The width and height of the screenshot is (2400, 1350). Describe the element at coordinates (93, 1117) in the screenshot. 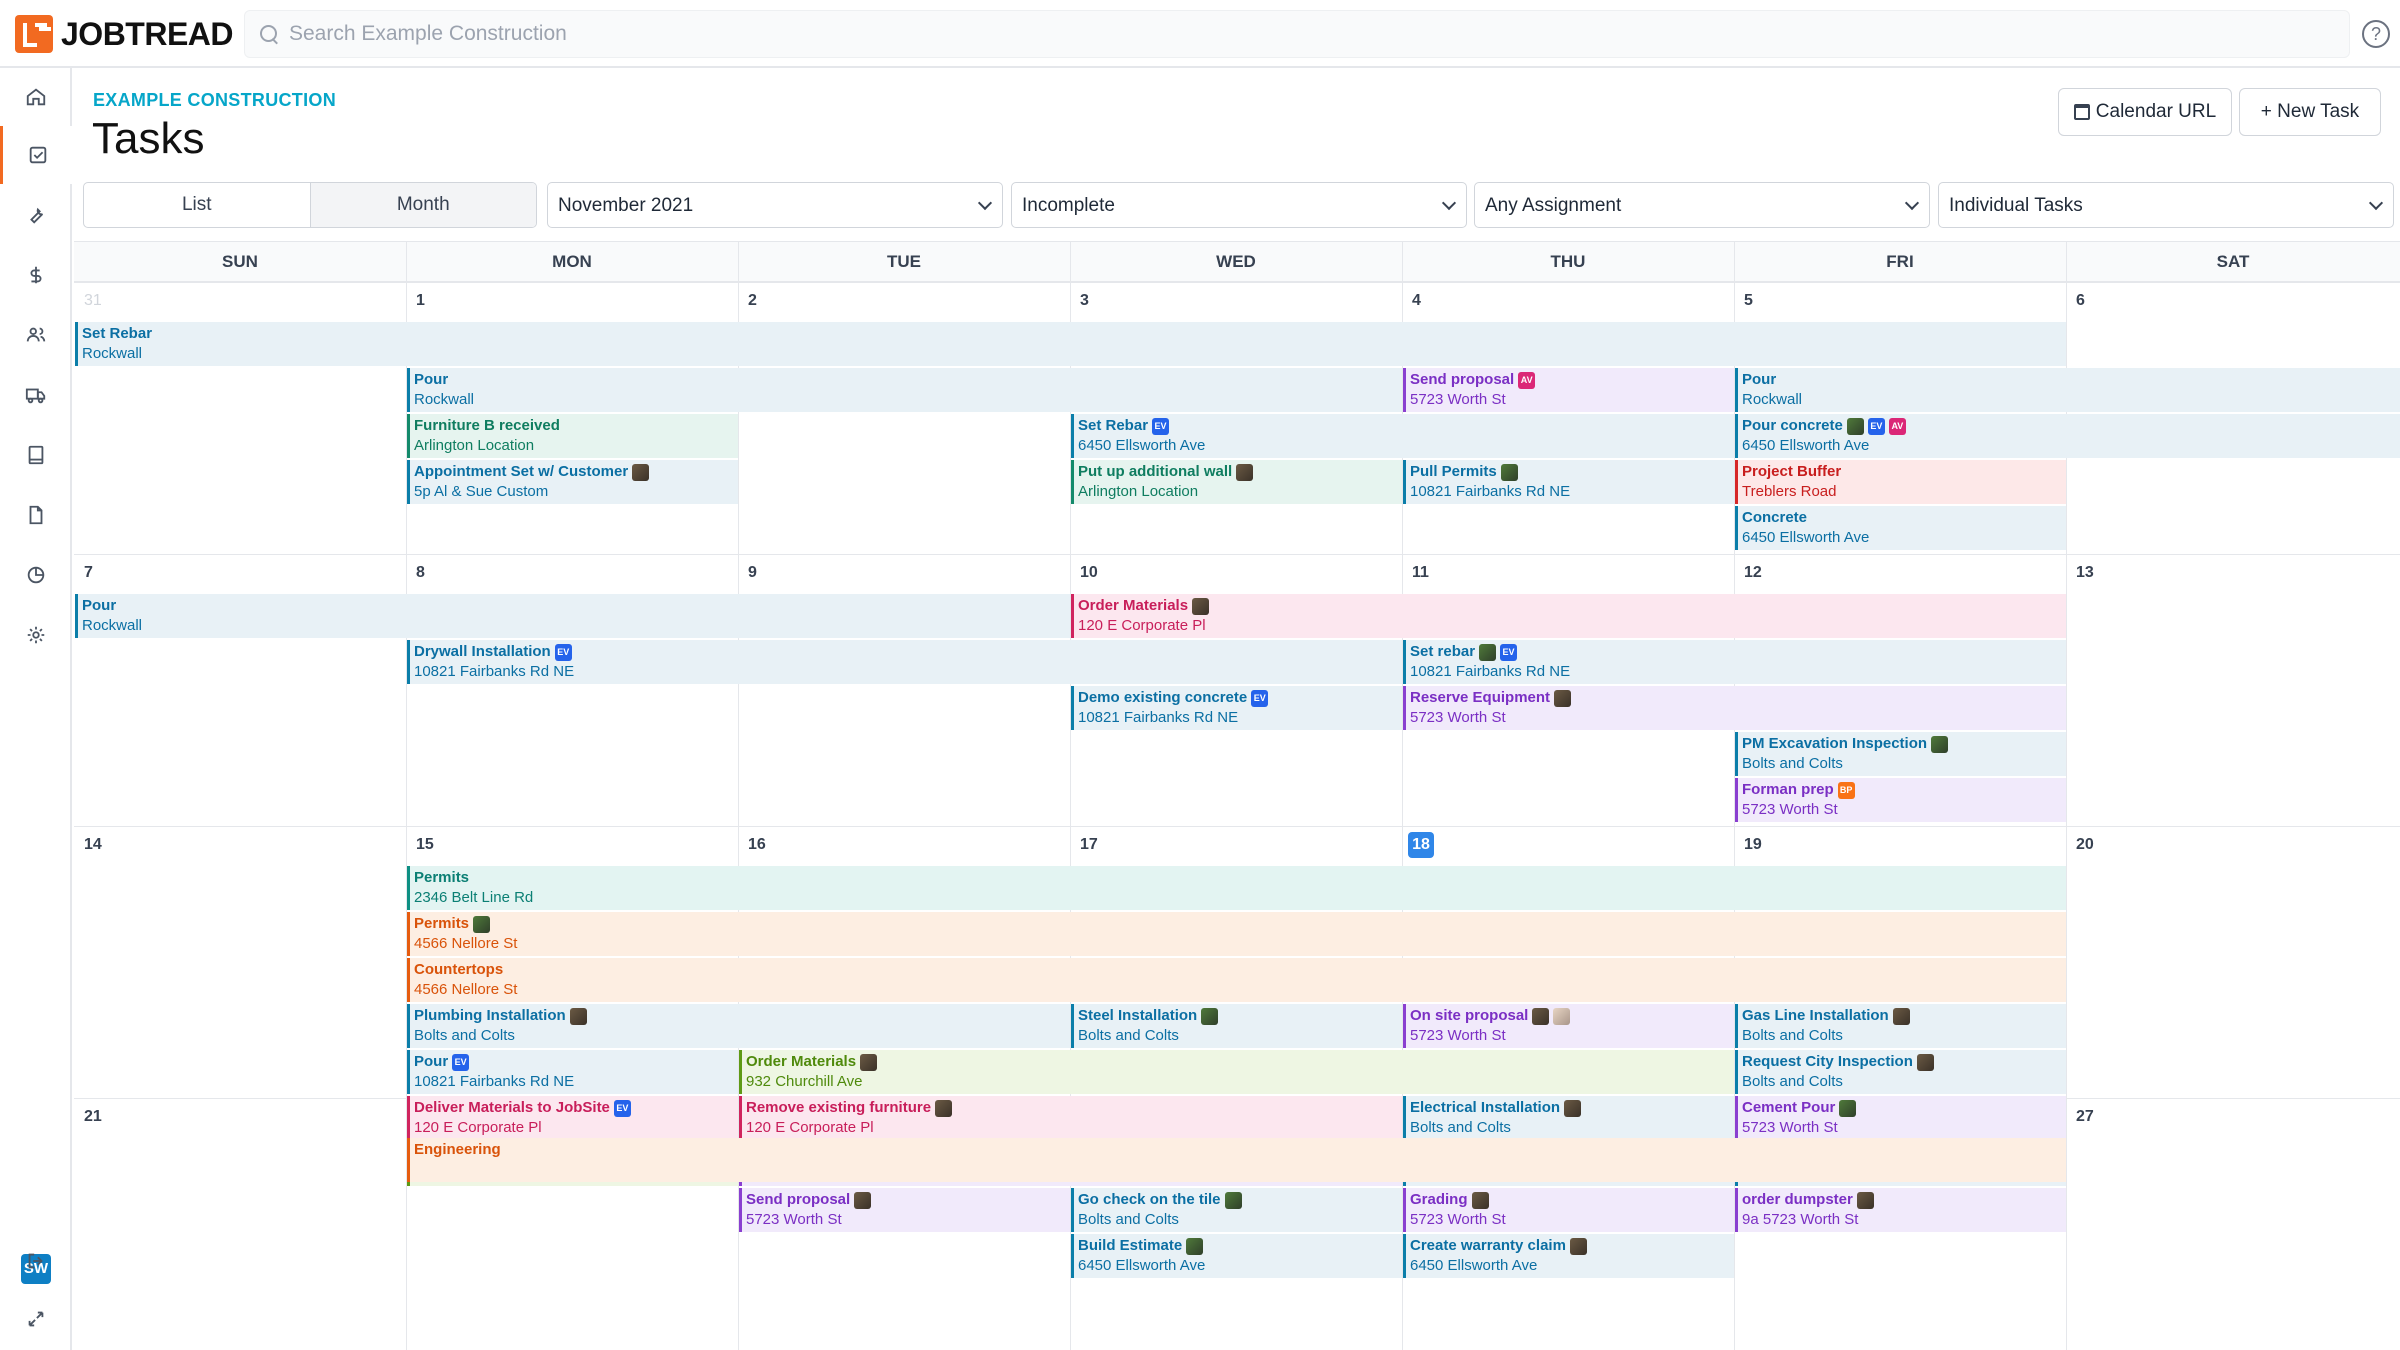

I see `day-number: 21` at that location.